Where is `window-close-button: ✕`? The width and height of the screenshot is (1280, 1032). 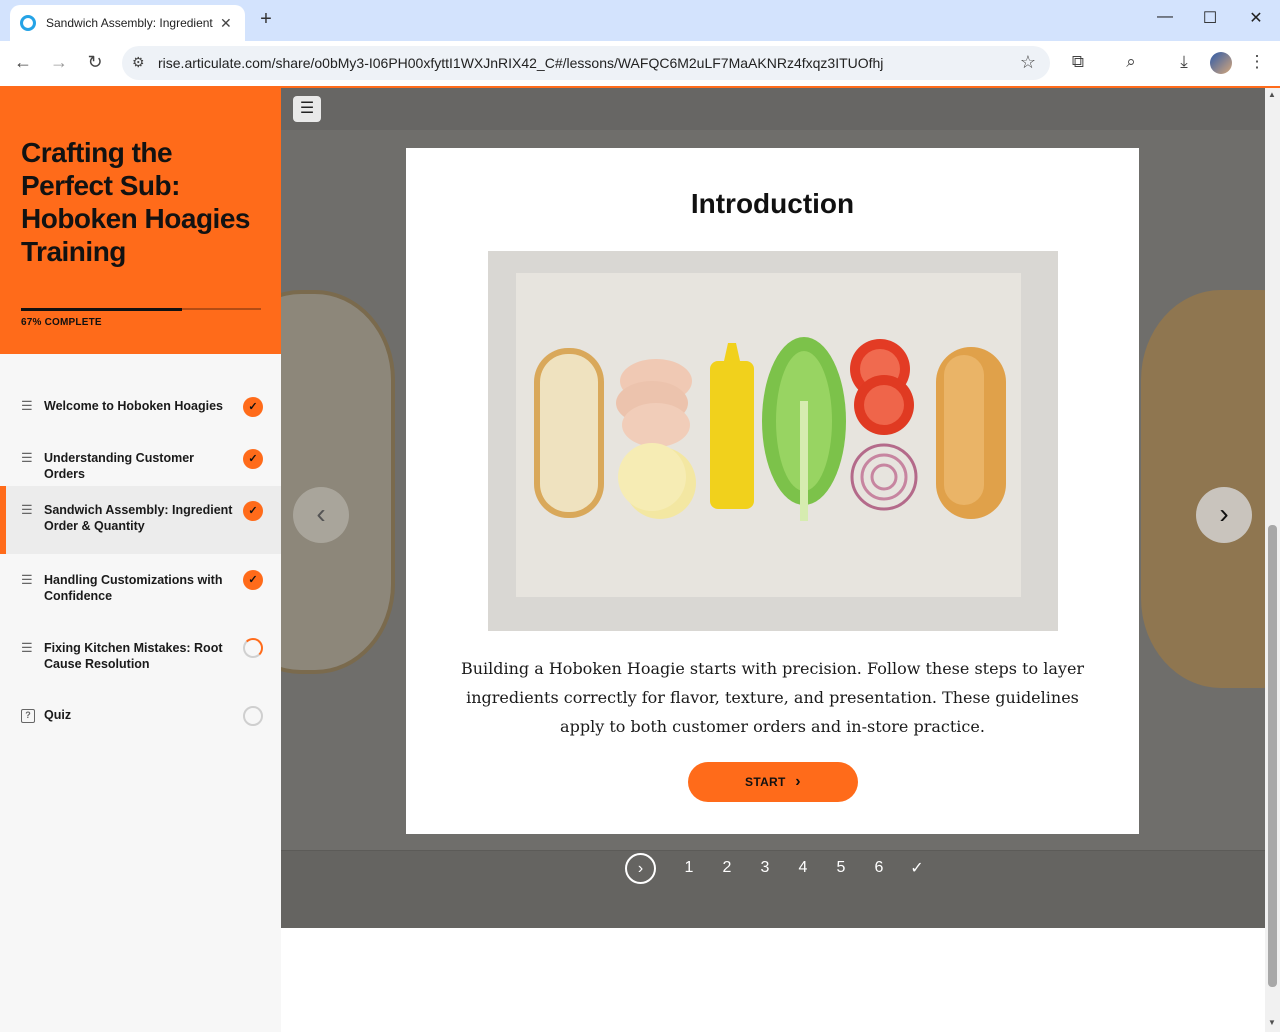
window-close-button: ✕ is located at coordinates (1256, 18).